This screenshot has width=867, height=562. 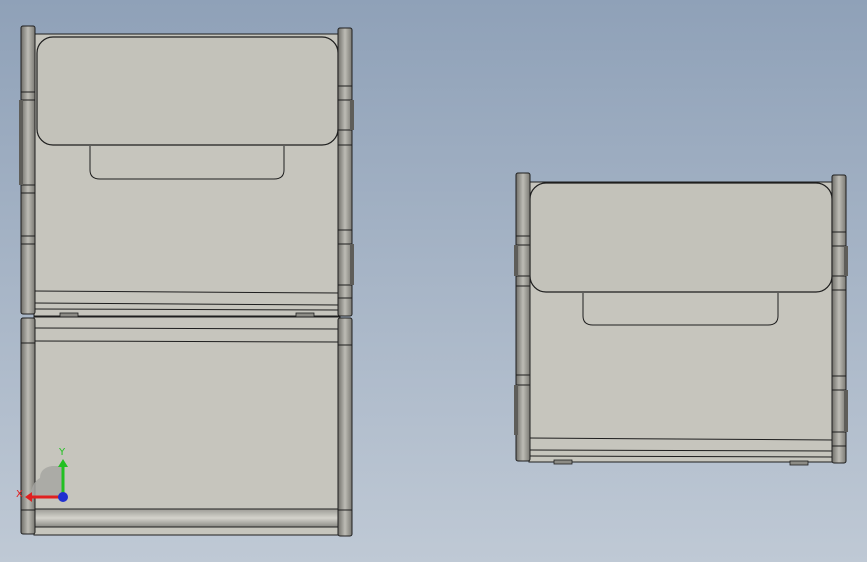 I want to click on lower-link-plate, so click(x=187, y=426).